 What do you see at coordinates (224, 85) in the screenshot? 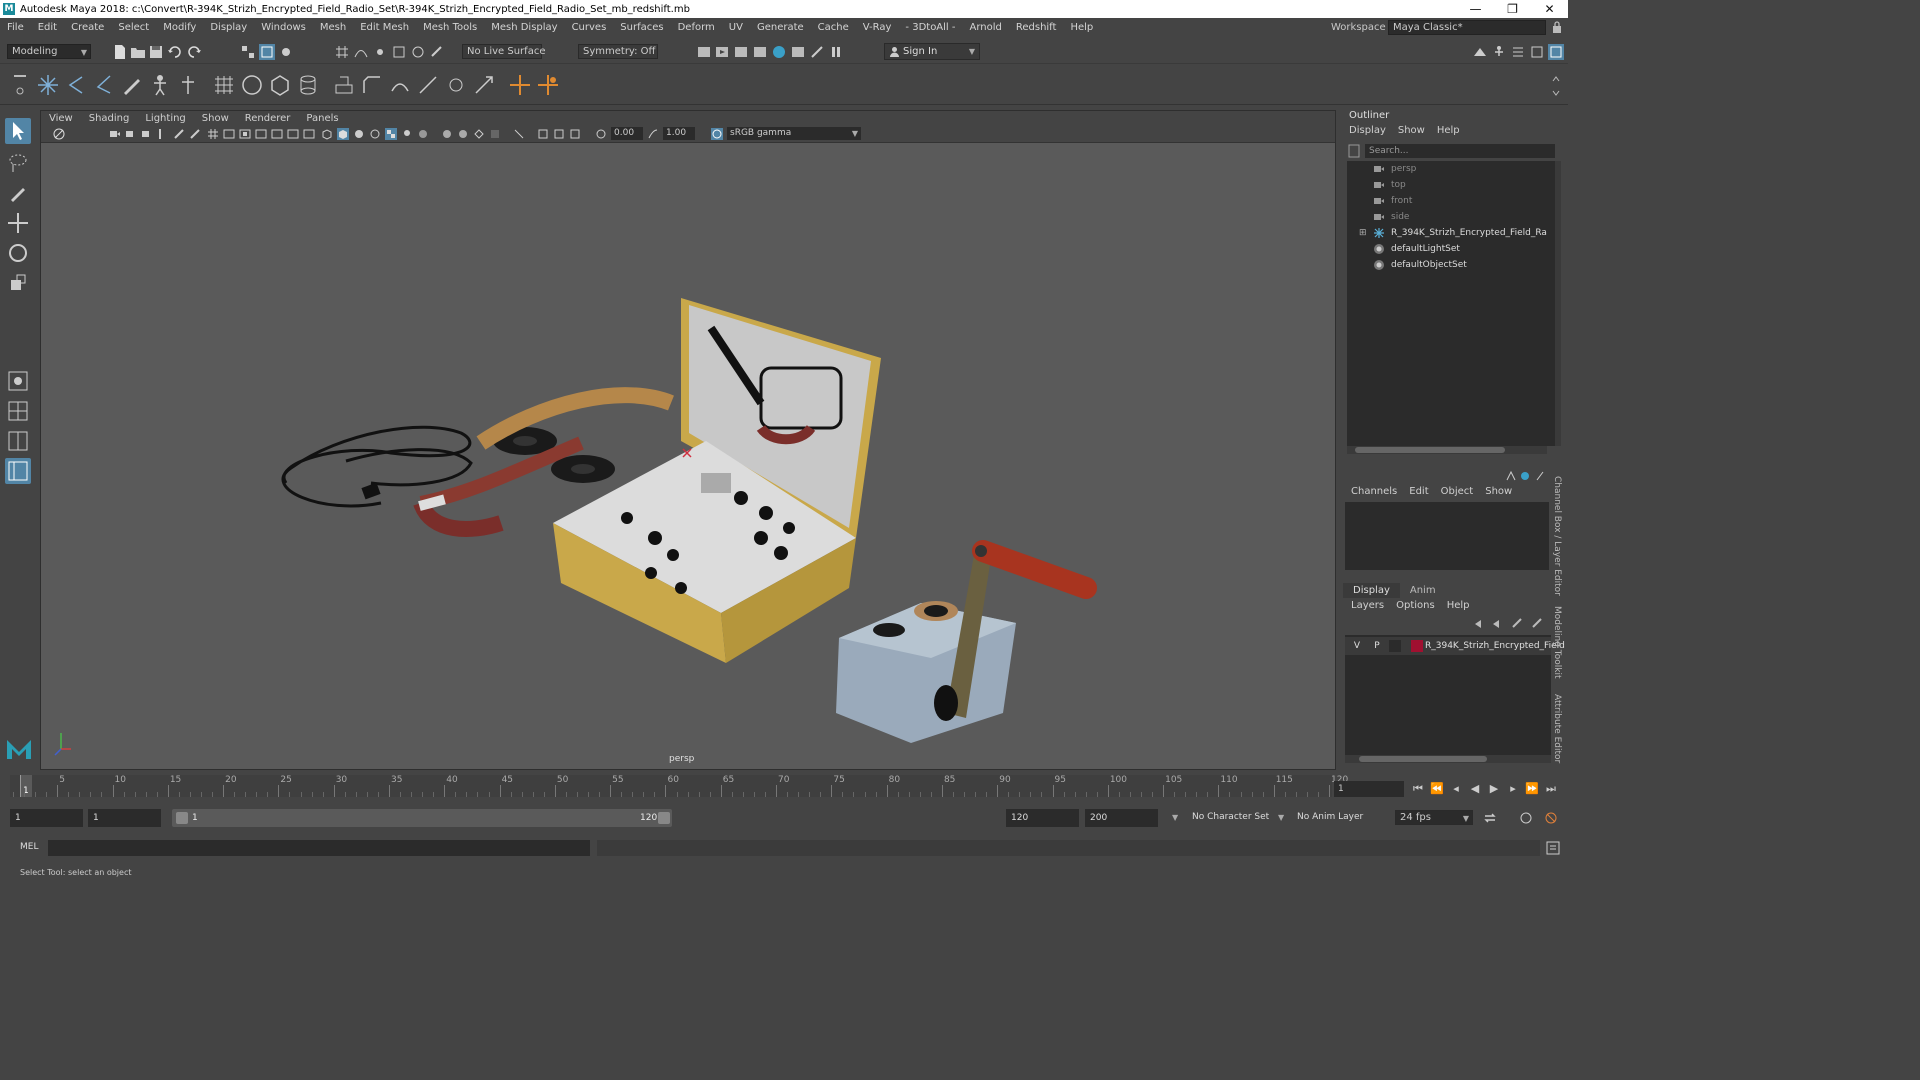
I see `poly-grid-icon` at bounding box center [224, 85].